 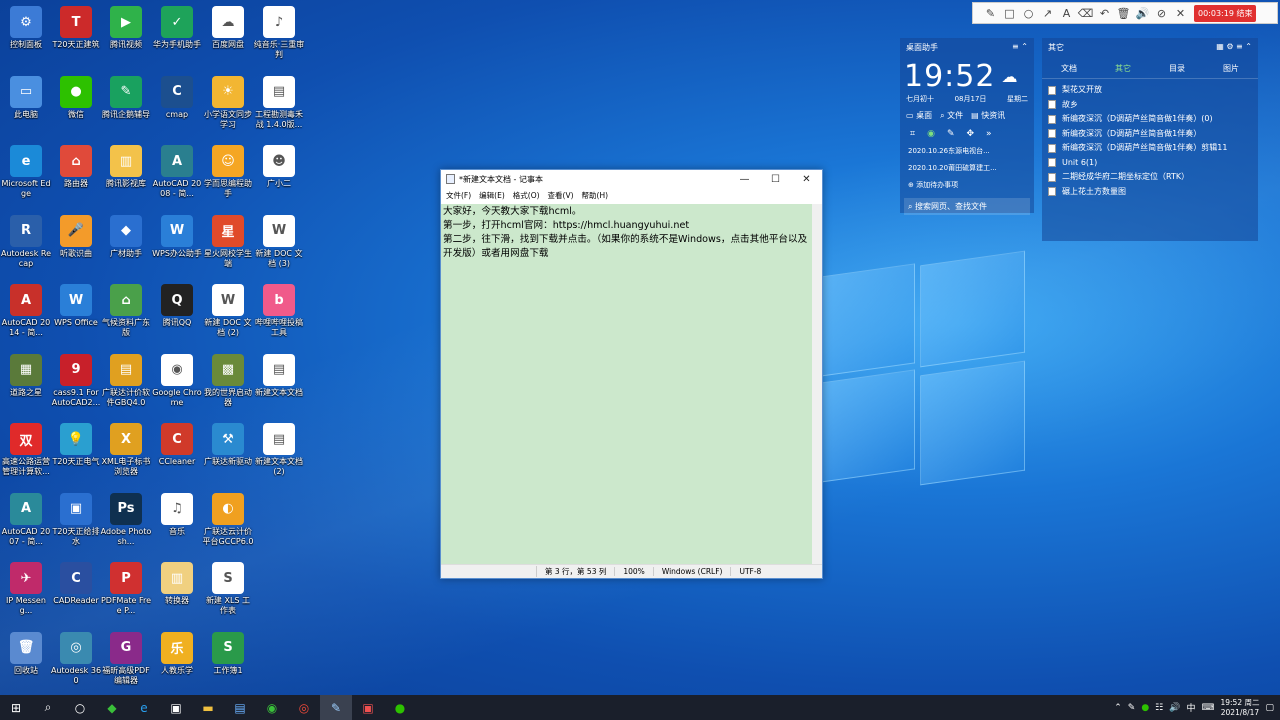 What do you see at coordinates (1174, 708) in the screenshot?
I see `volume-icon: 🔊` at bounding box center [1174, 708].